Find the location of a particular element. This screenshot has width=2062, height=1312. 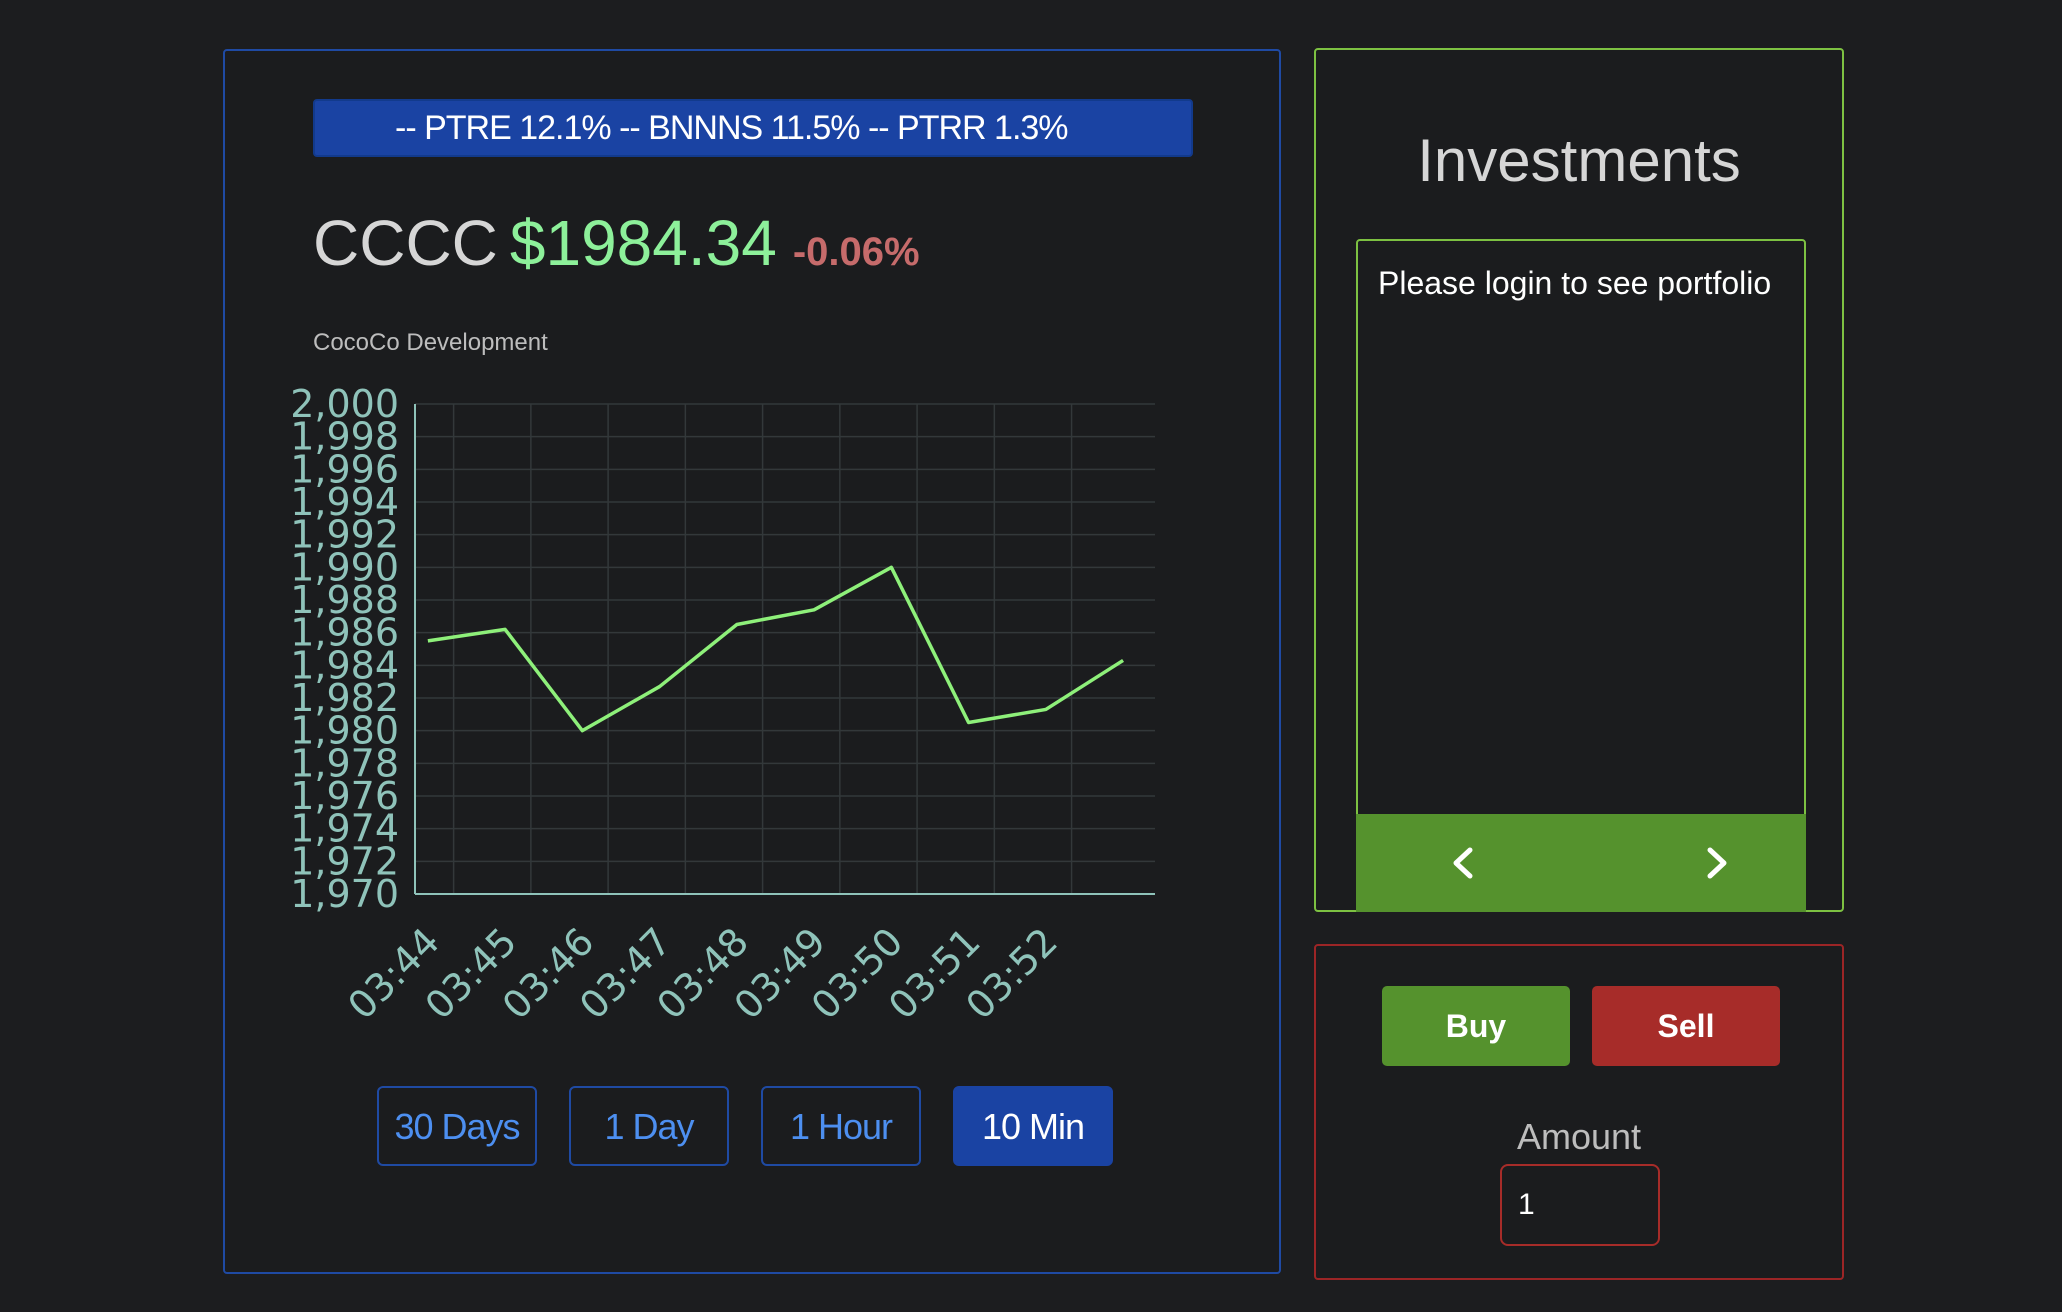

portfolio-message: Please login to see portfolio is located at coordinates (1575, 283).